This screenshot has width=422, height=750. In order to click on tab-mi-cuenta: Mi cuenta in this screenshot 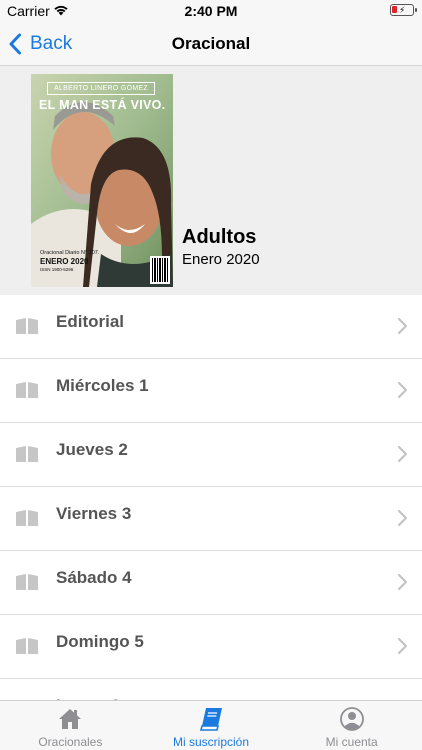, I will do `click(351, 725)`.